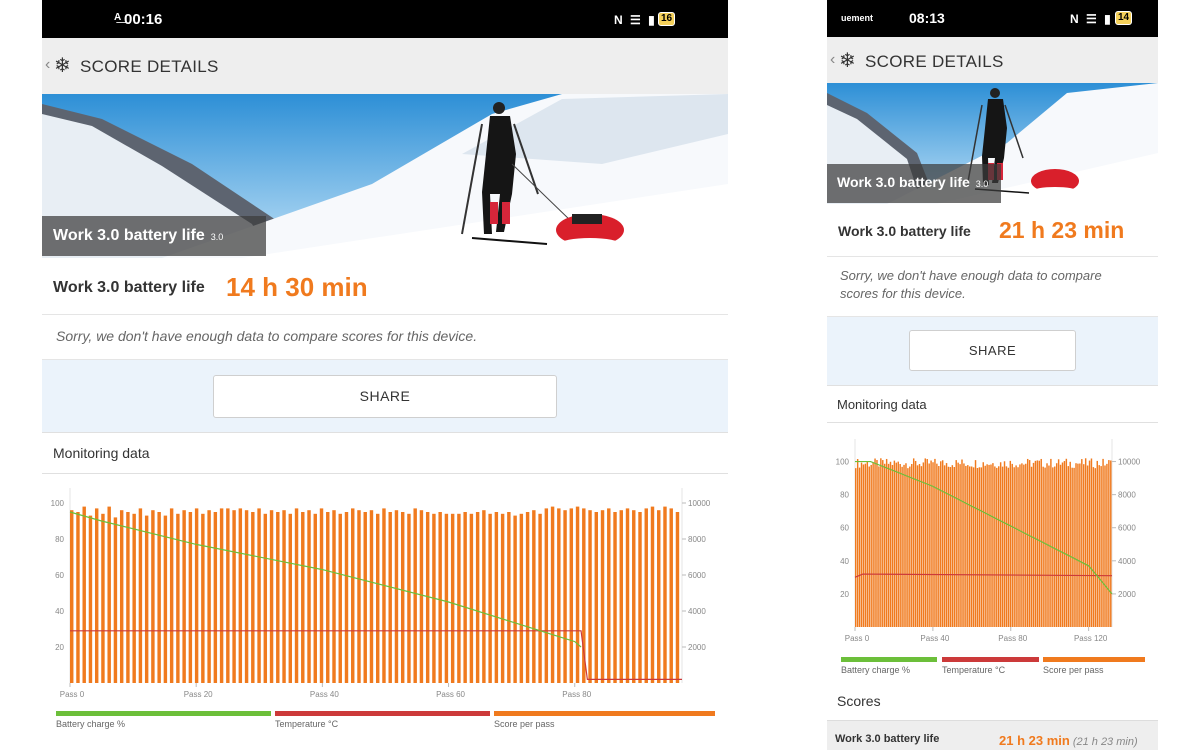 Image resolution: width=1200 pixels, height=750 pixels. Describe the element at coordinates (927, 18) in the screenshot. I see `status-time: 08:13` at that location.